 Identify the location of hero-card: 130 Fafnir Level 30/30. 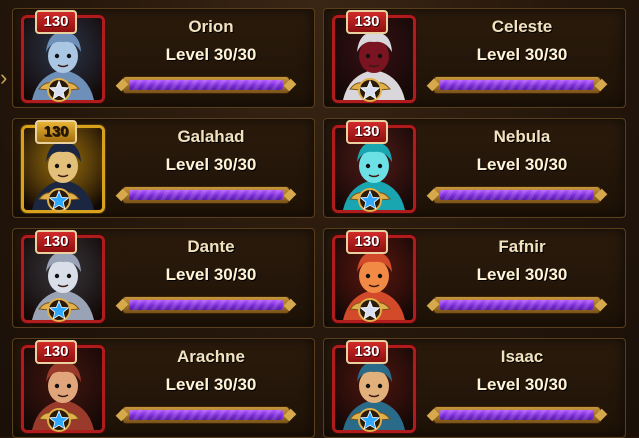
(474, 278).